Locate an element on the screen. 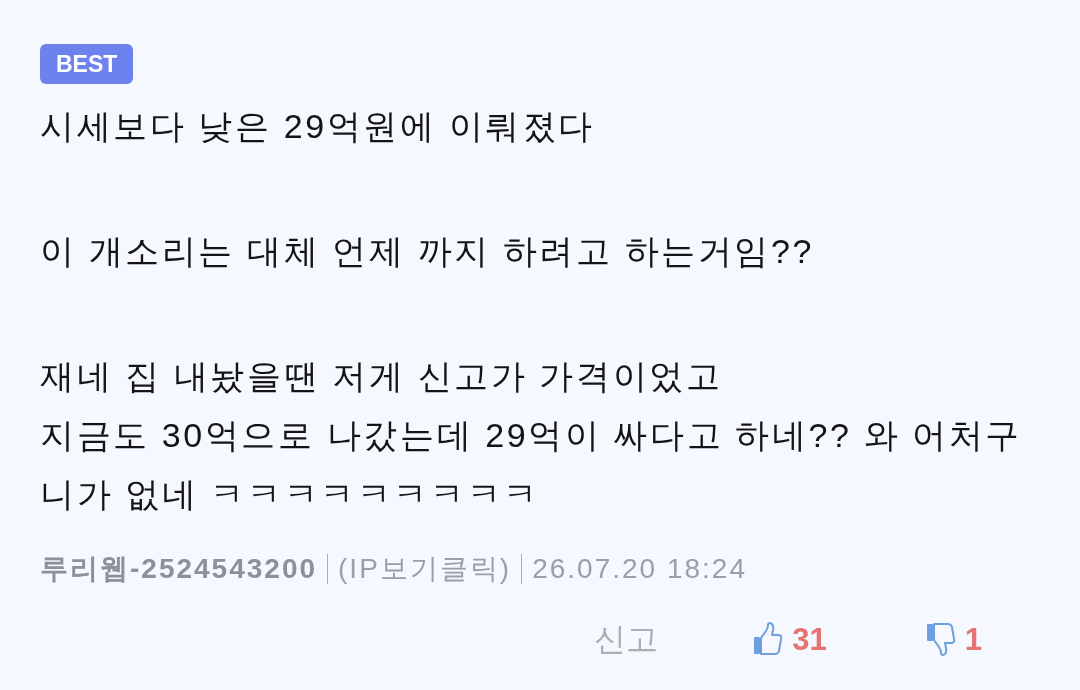 This screenshot has width=1080, height=690. comment-text-line: 재네 집 내놨을땐 저게 신고가 가격이었고 is located at coordinates (381, 376).